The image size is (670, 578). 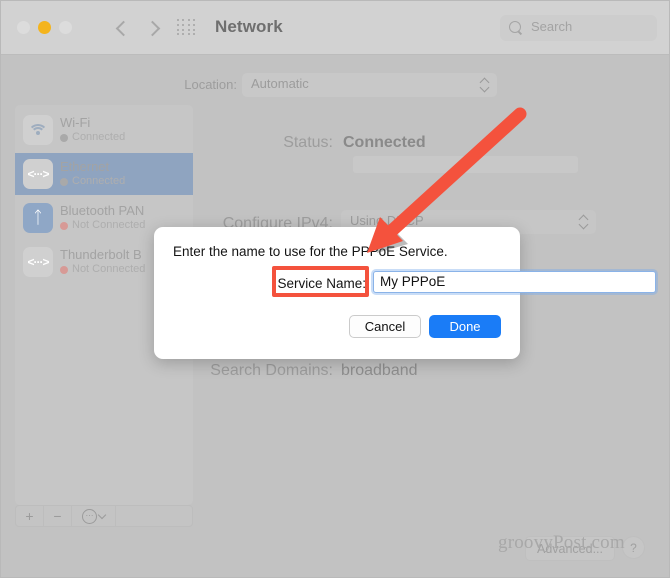 What do you see at coordinates (335, 28) in the screenshot?
I see `window-titlebar: Network Search` at bounding box center [335, 28].